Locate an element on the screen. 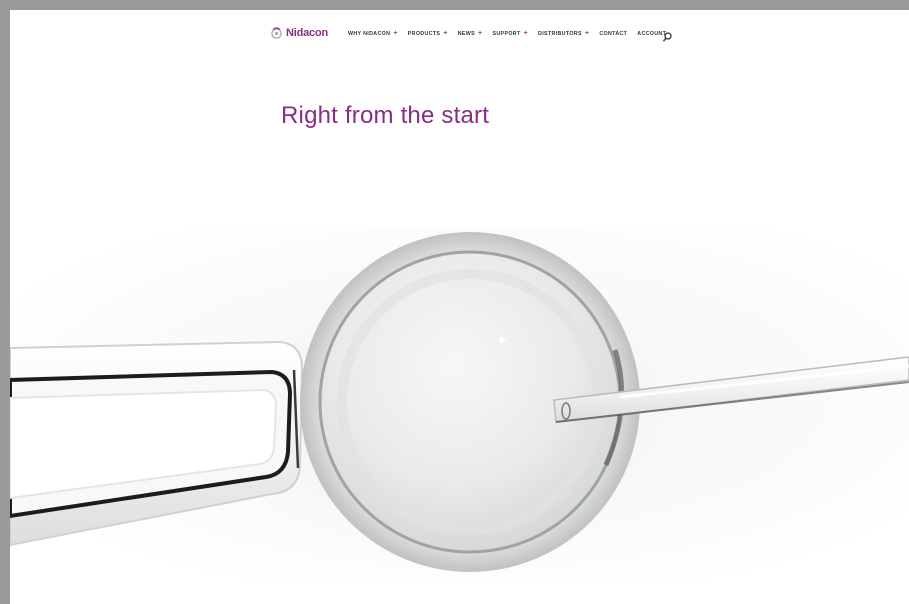 This screenshot has width=909, height=604. nav-item-products: PRODUCTS + is located at coordinates (428, 33).